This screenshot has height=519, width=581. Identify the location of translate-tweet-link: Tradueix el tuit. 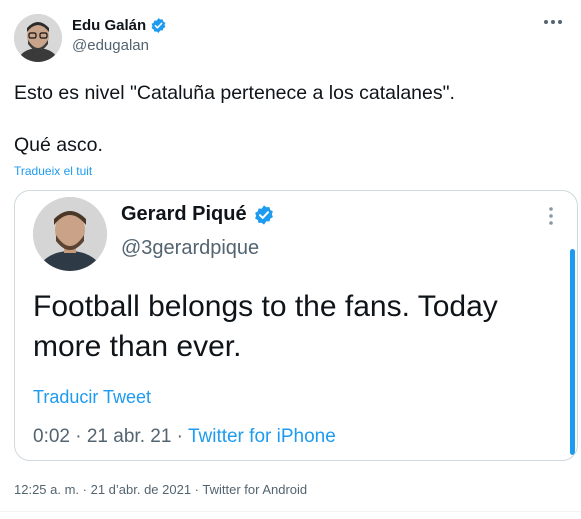
(53, 171).